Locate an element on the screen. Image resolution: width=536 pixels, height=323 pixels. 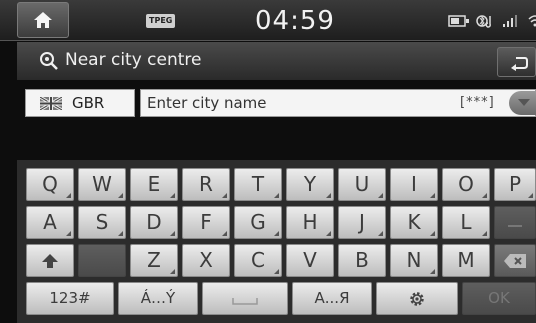
key-z: Z is located at coordinates (154, 260).